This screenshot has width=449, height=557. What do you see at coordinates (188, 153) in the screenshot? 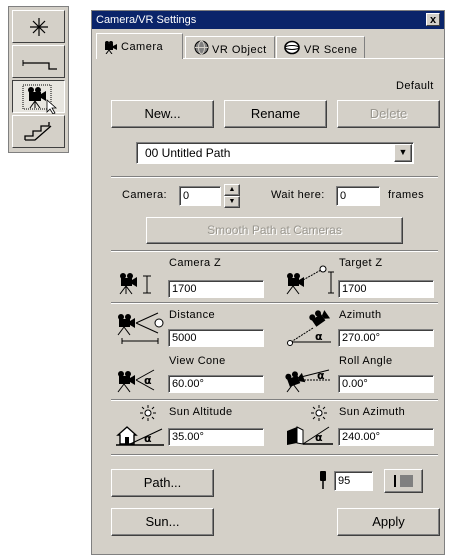
I see `path-select-value: 00 Untitled Path` at bounding box center [188, 153].